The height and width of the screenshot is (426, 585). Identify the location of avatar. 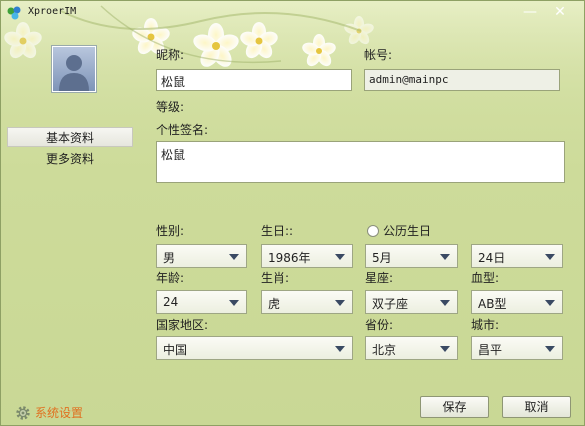
(74, 69).